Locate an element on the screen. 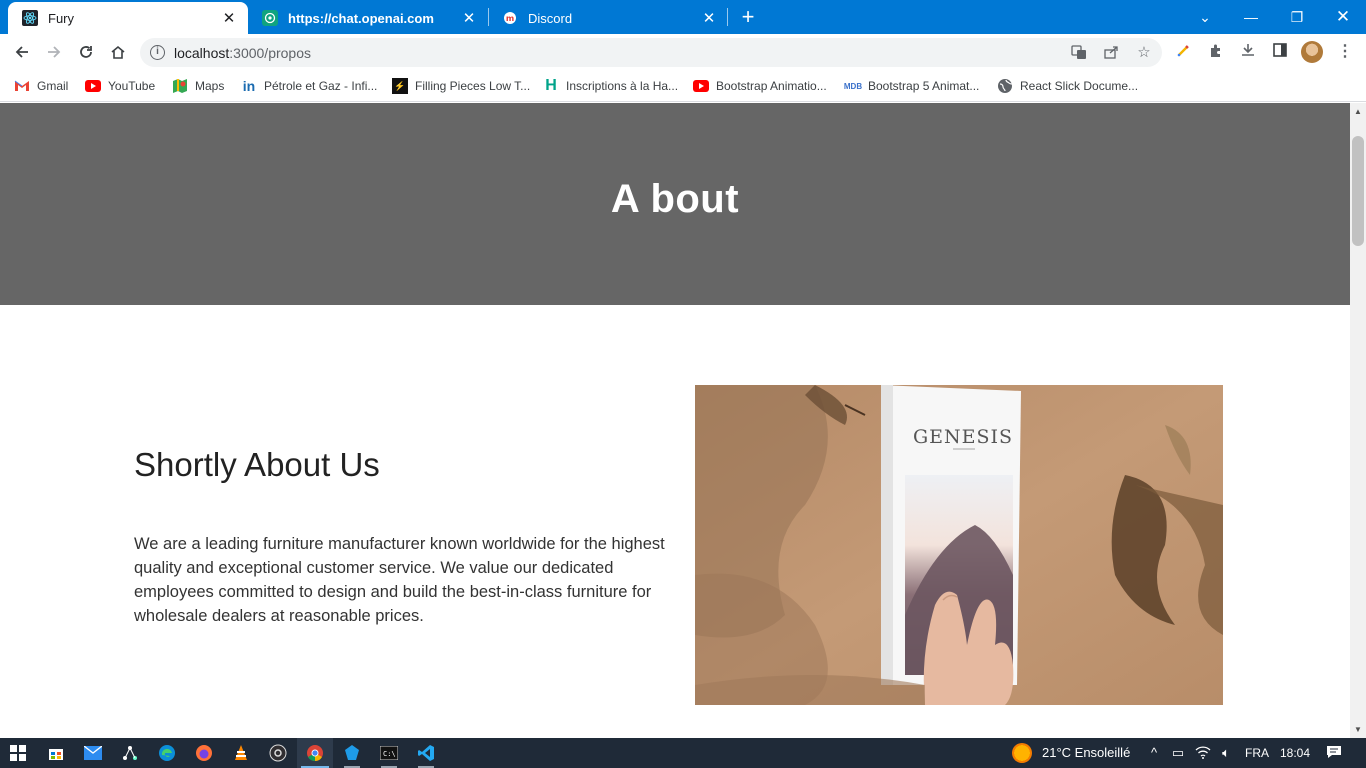 This screenshot has width=1366, height=768. translate-icon is located at coordinates (1079, 53).